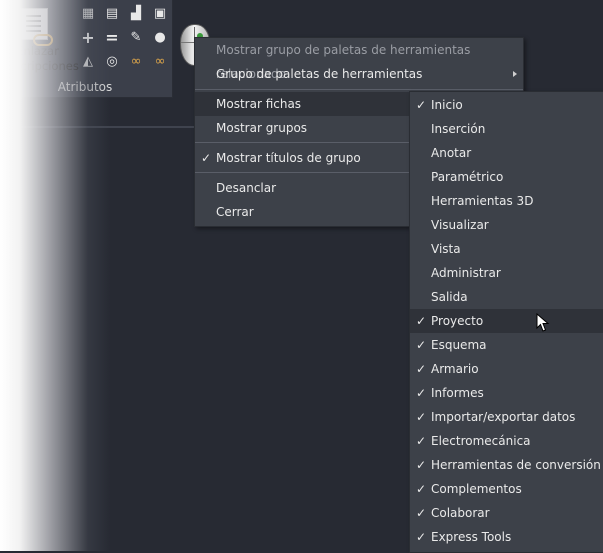 The width and height of the screenshot is (603, 553). I want to click on unlink-attribute-icon: ∞, so click(160, 62).